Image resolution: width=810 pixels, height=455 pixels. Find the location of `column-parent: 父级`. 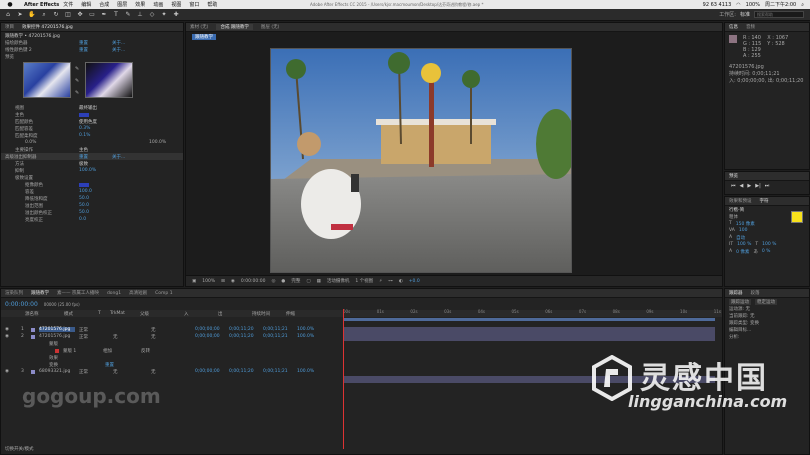

column-parent: 父级 is located at coordinates (160, 314).